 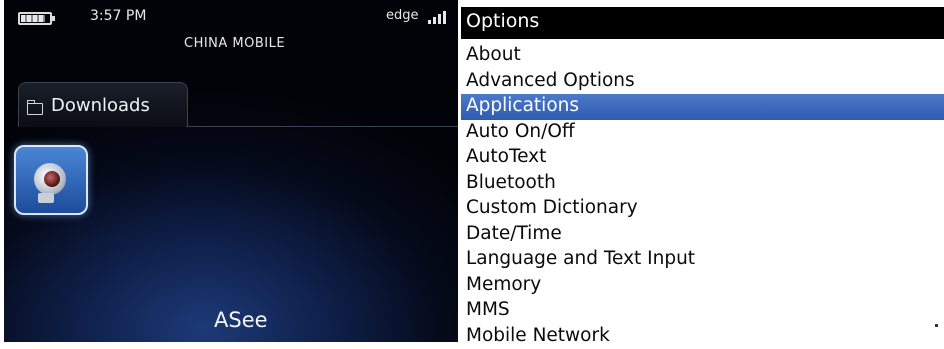 What do you see at coordinates (936, 325) in the screenshot?
I see `scroll-indicator` at bounding box center [936, 325].